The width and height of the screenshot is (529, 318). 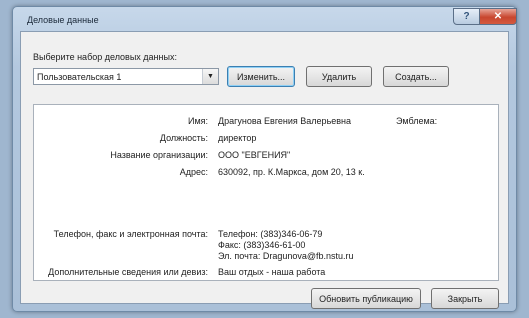 What do you see at coordinates (265, 20) in the screenshot?
I see `title-bar: Деловые данные ? ✕` at bounding box center [265, 20].